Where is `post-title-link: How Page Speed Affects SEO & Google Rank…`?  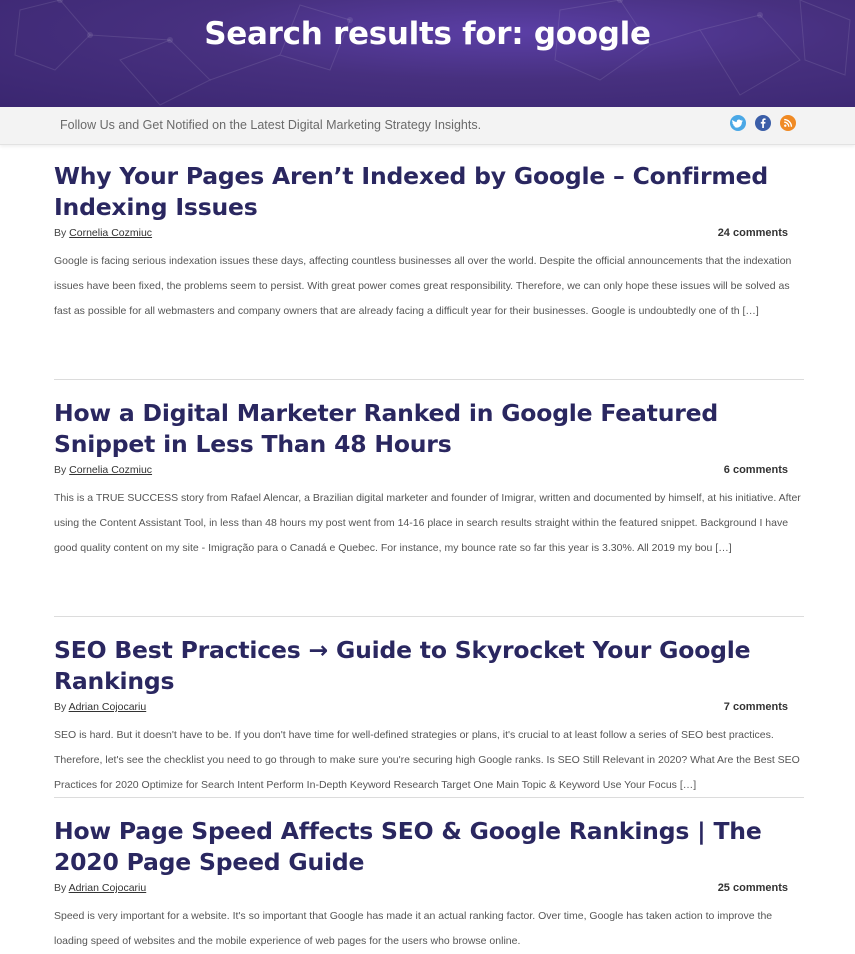
post-title-link: How Page Speed Affects SEO & Google Rank… is located at coordinates (408, 846).